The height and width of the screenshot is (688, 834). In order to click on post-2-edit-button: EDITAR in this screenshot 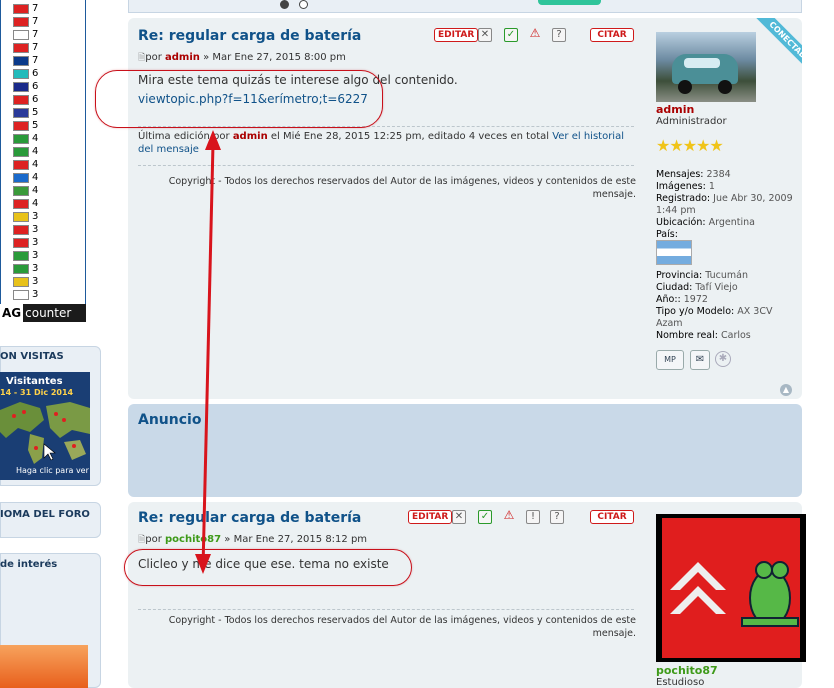, I will do `click(430, 517)`.